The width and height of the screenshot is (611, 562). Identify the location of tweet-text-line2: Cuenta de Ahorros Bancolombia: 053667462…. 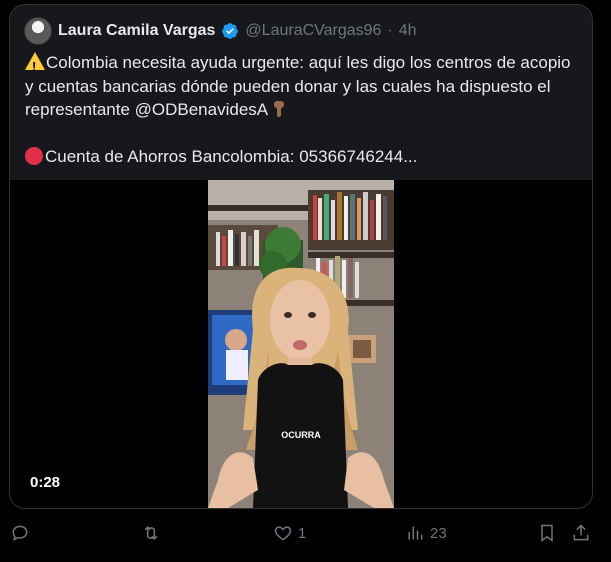
(231, 156).